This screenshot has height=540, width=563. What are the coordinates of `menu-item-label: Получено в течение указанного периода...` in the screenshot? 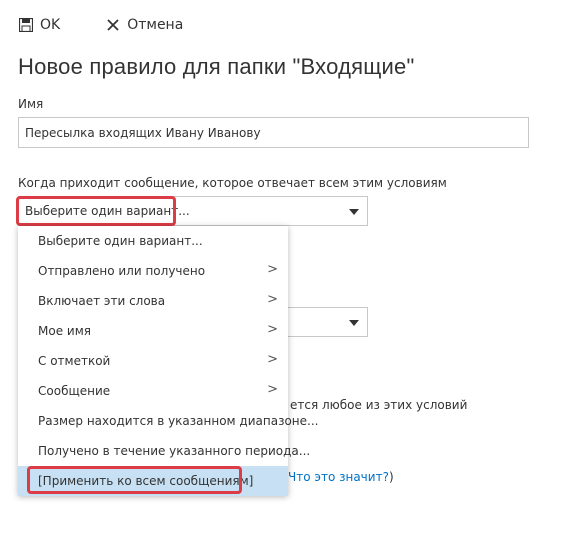 It's located at (174, 451).